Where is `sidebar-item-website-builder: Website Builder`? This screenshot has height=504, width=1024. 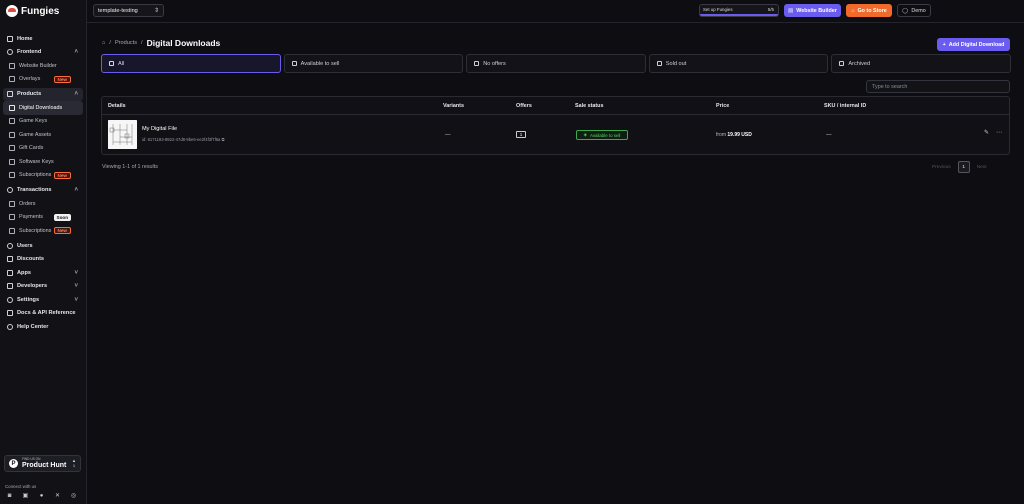 sidebar-item-website-builder: Website Builder is located at coordinates (43, 66).